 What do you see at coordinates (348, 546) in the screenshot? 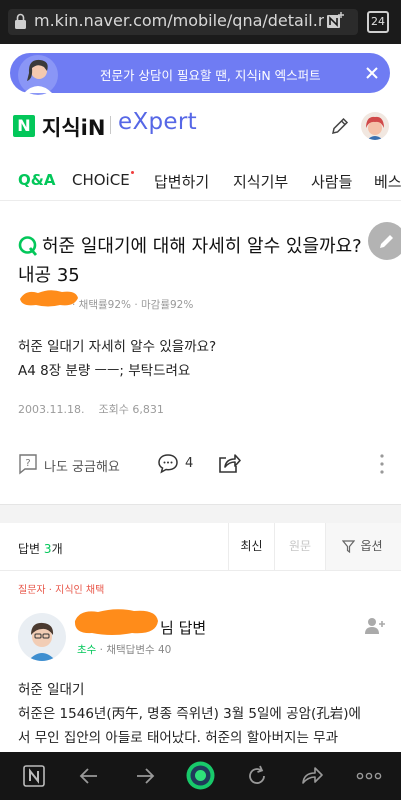
I see `filter-icon` at bounding box center [348, 546].